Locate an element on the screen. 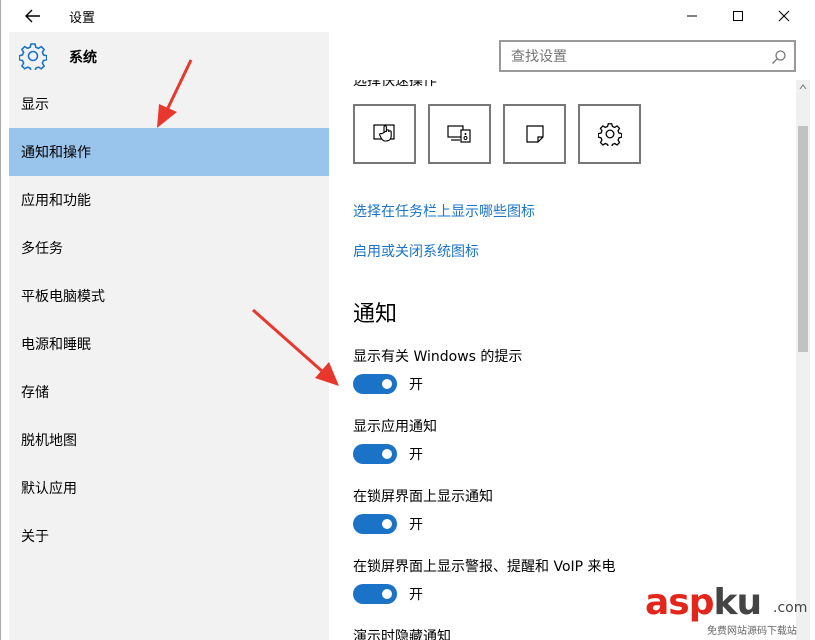 This screenshot has width=815, height=640. quick-action-note is located at coordinates (534, 134).